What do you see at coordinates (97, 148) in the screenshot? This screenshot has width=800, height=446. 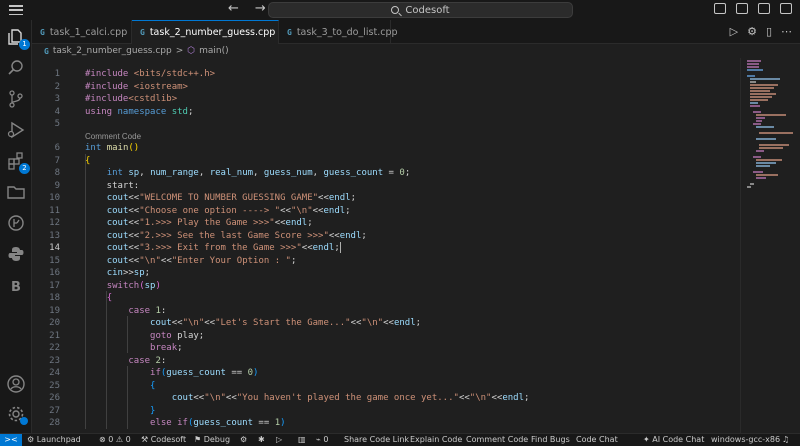 I see `code-line: 6 int main()` at bounding box center [97, 148].